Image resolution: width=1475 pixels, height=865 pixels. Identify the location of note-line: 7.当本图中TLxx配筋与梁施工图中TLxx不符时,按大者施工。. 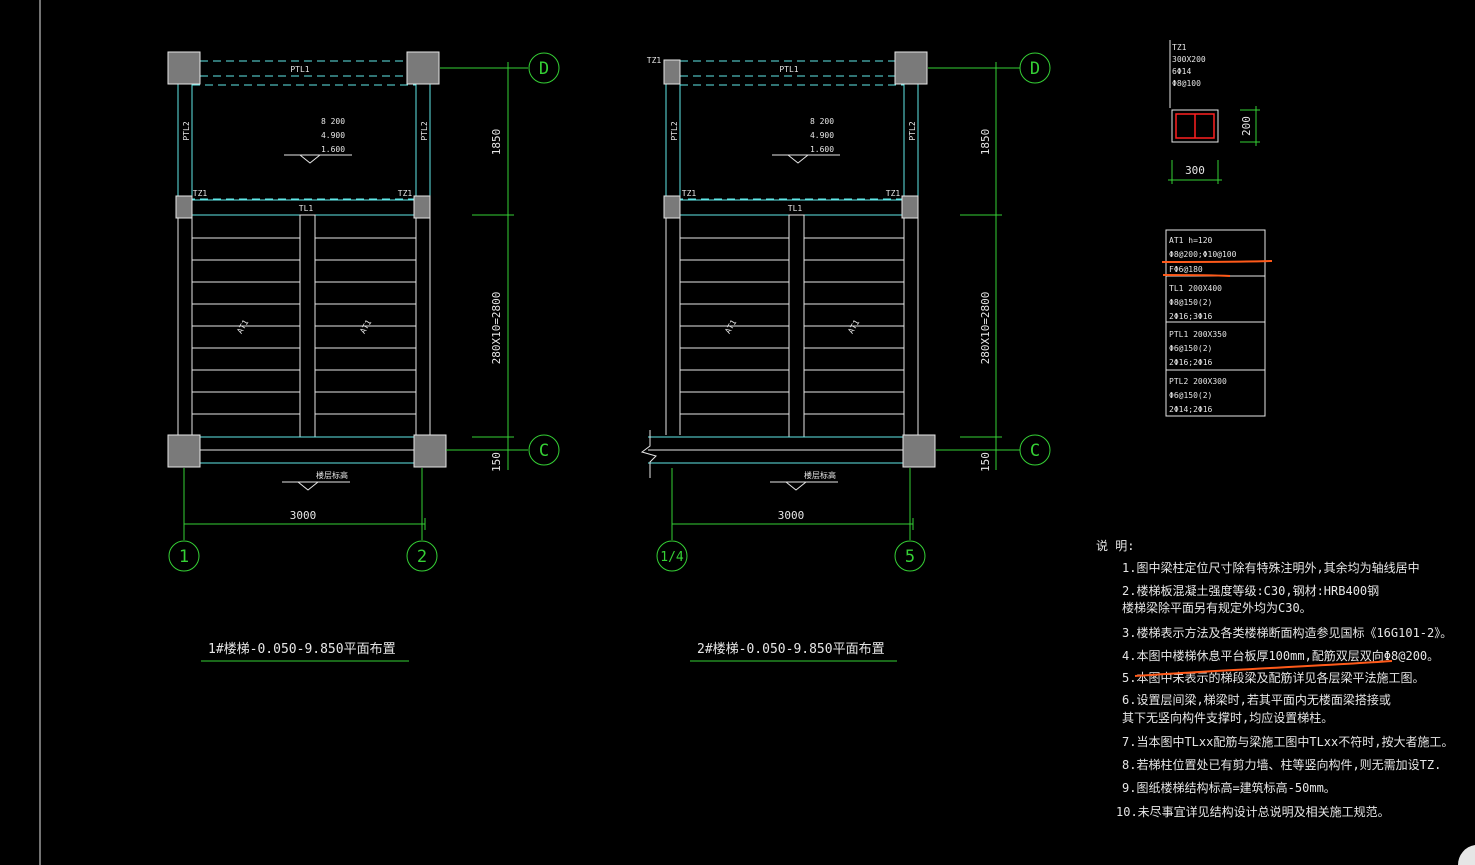
(1287, 741).